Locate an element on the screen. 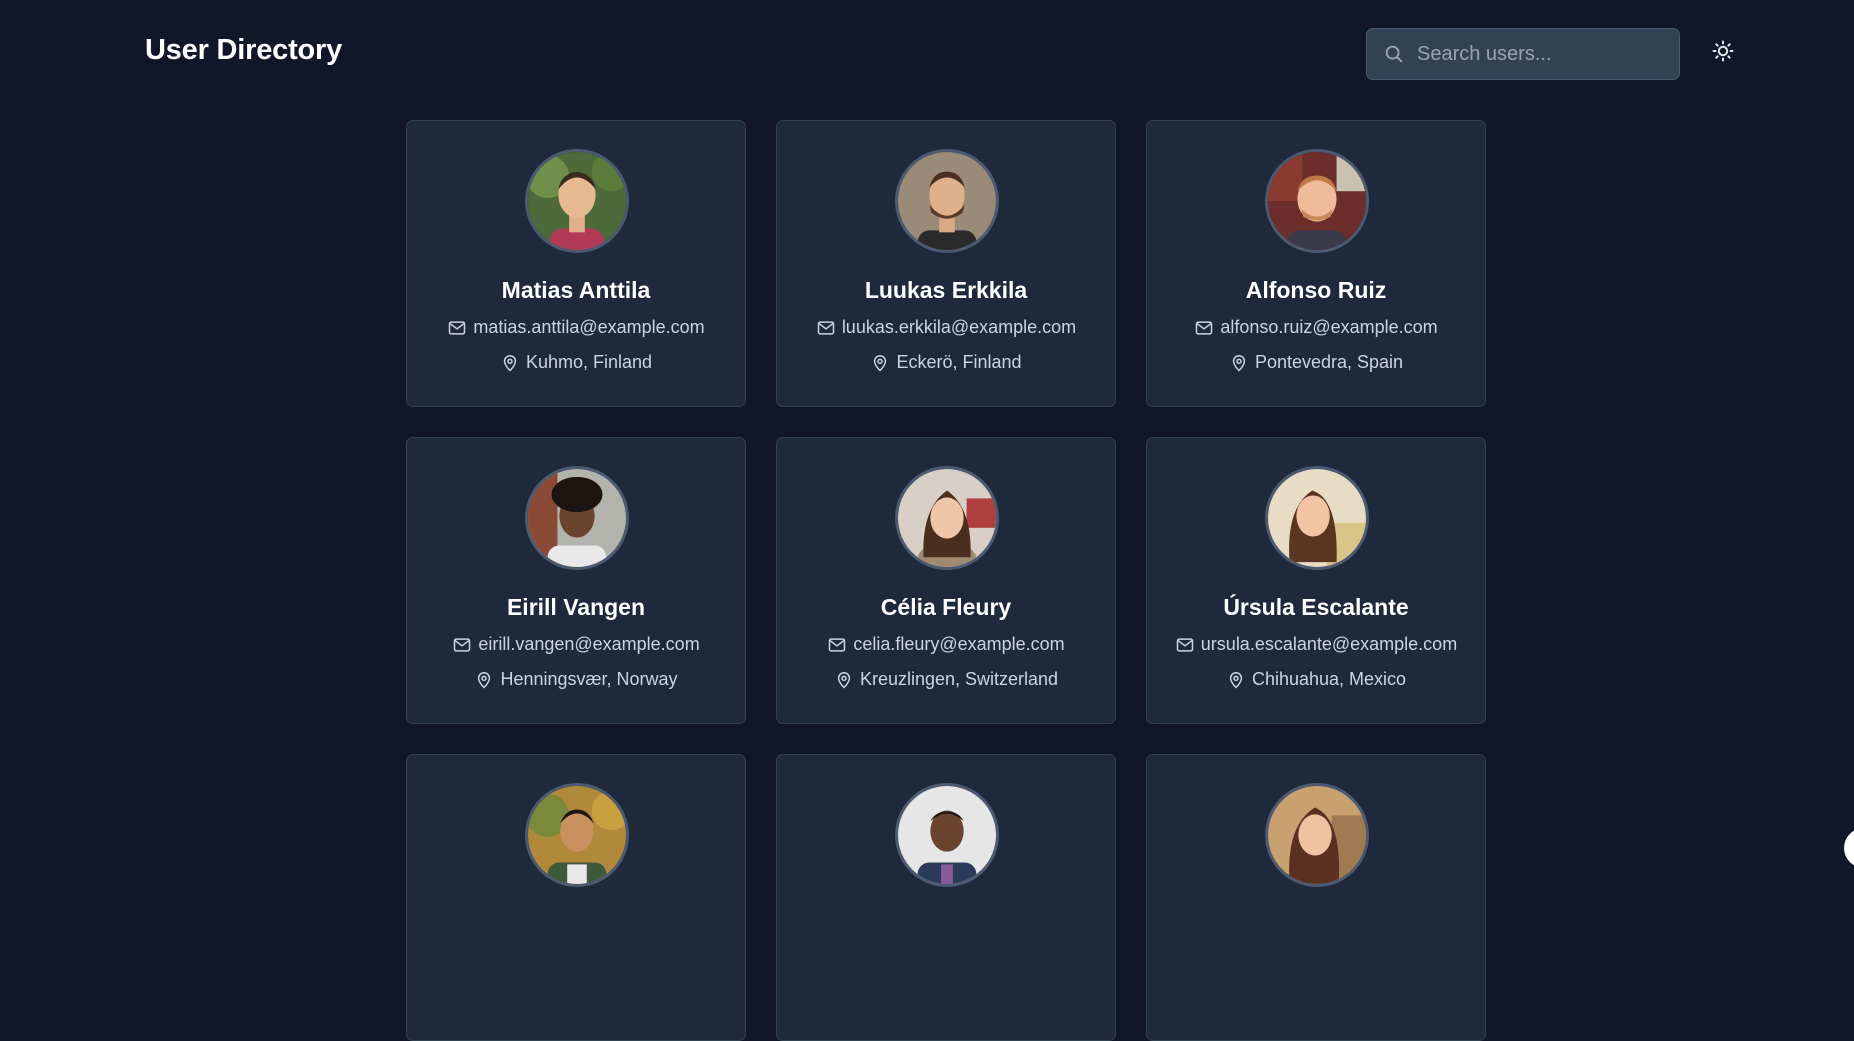  search-box is located at coordinates (1523, 54).